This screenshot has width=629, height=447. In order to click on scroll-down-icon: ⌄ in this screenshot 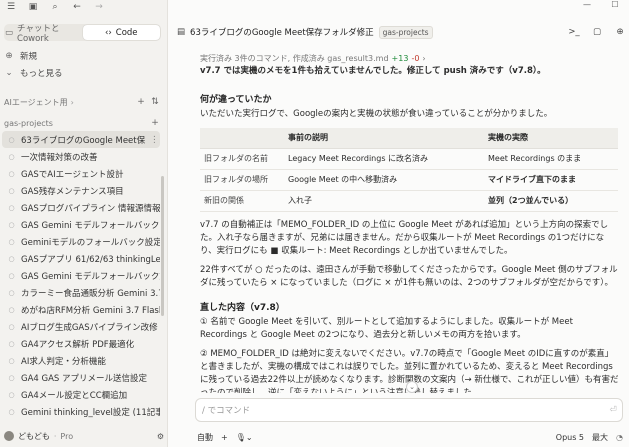, I will do `click(412, 387)`.